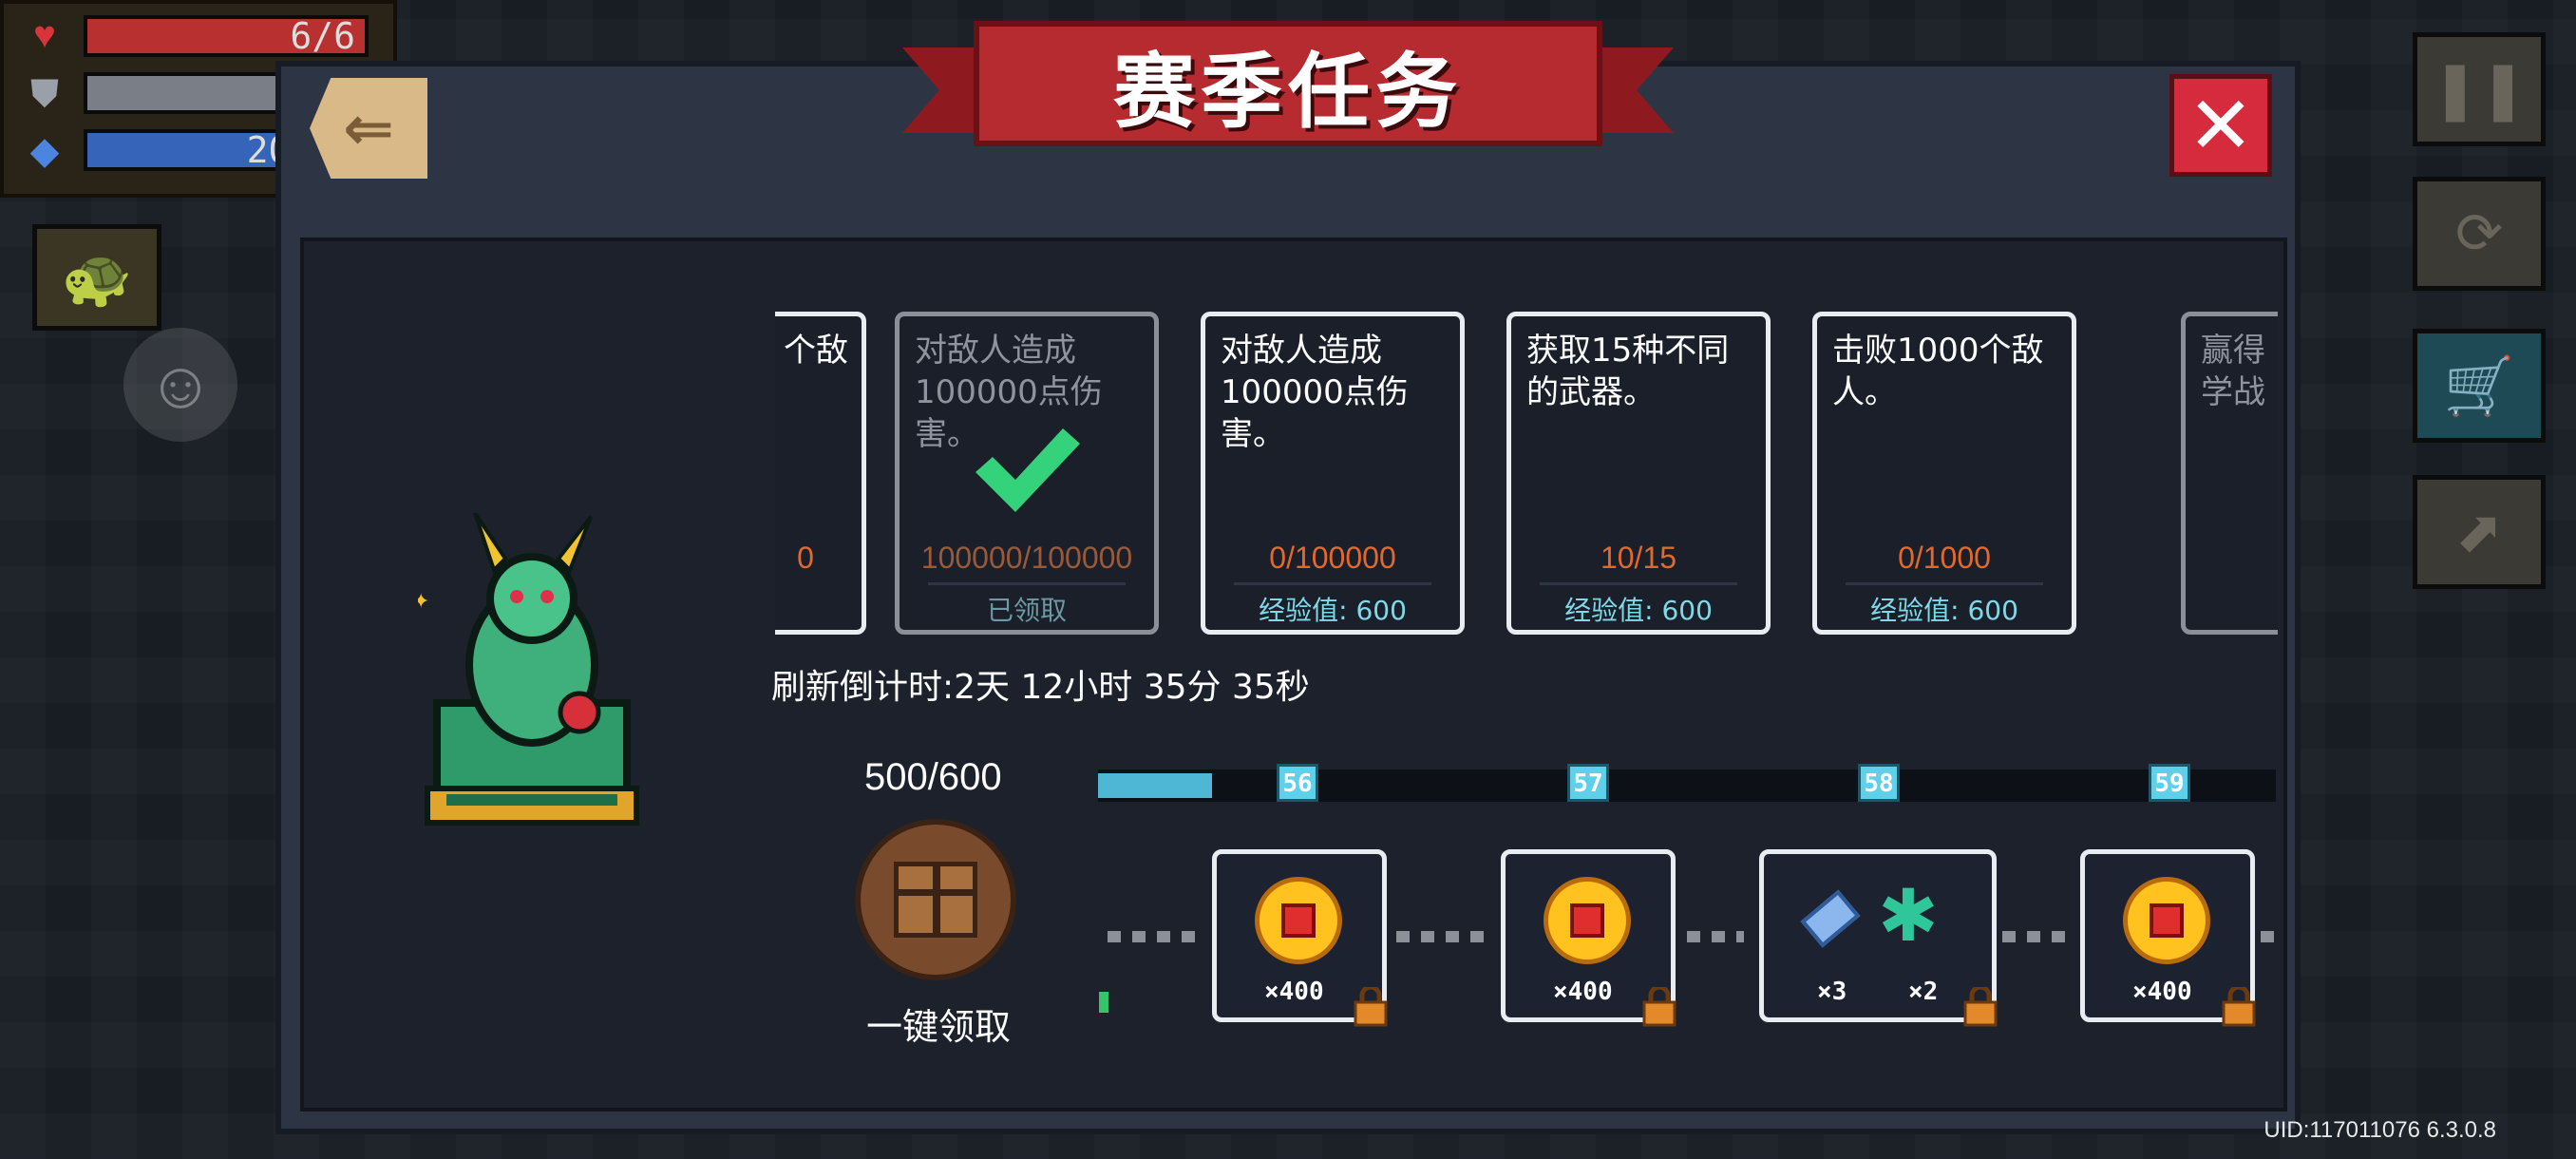  Describe the element at coordinates (529, 673) in the screenshot. I see `dragon-trophy-icon: ✦` at that location.